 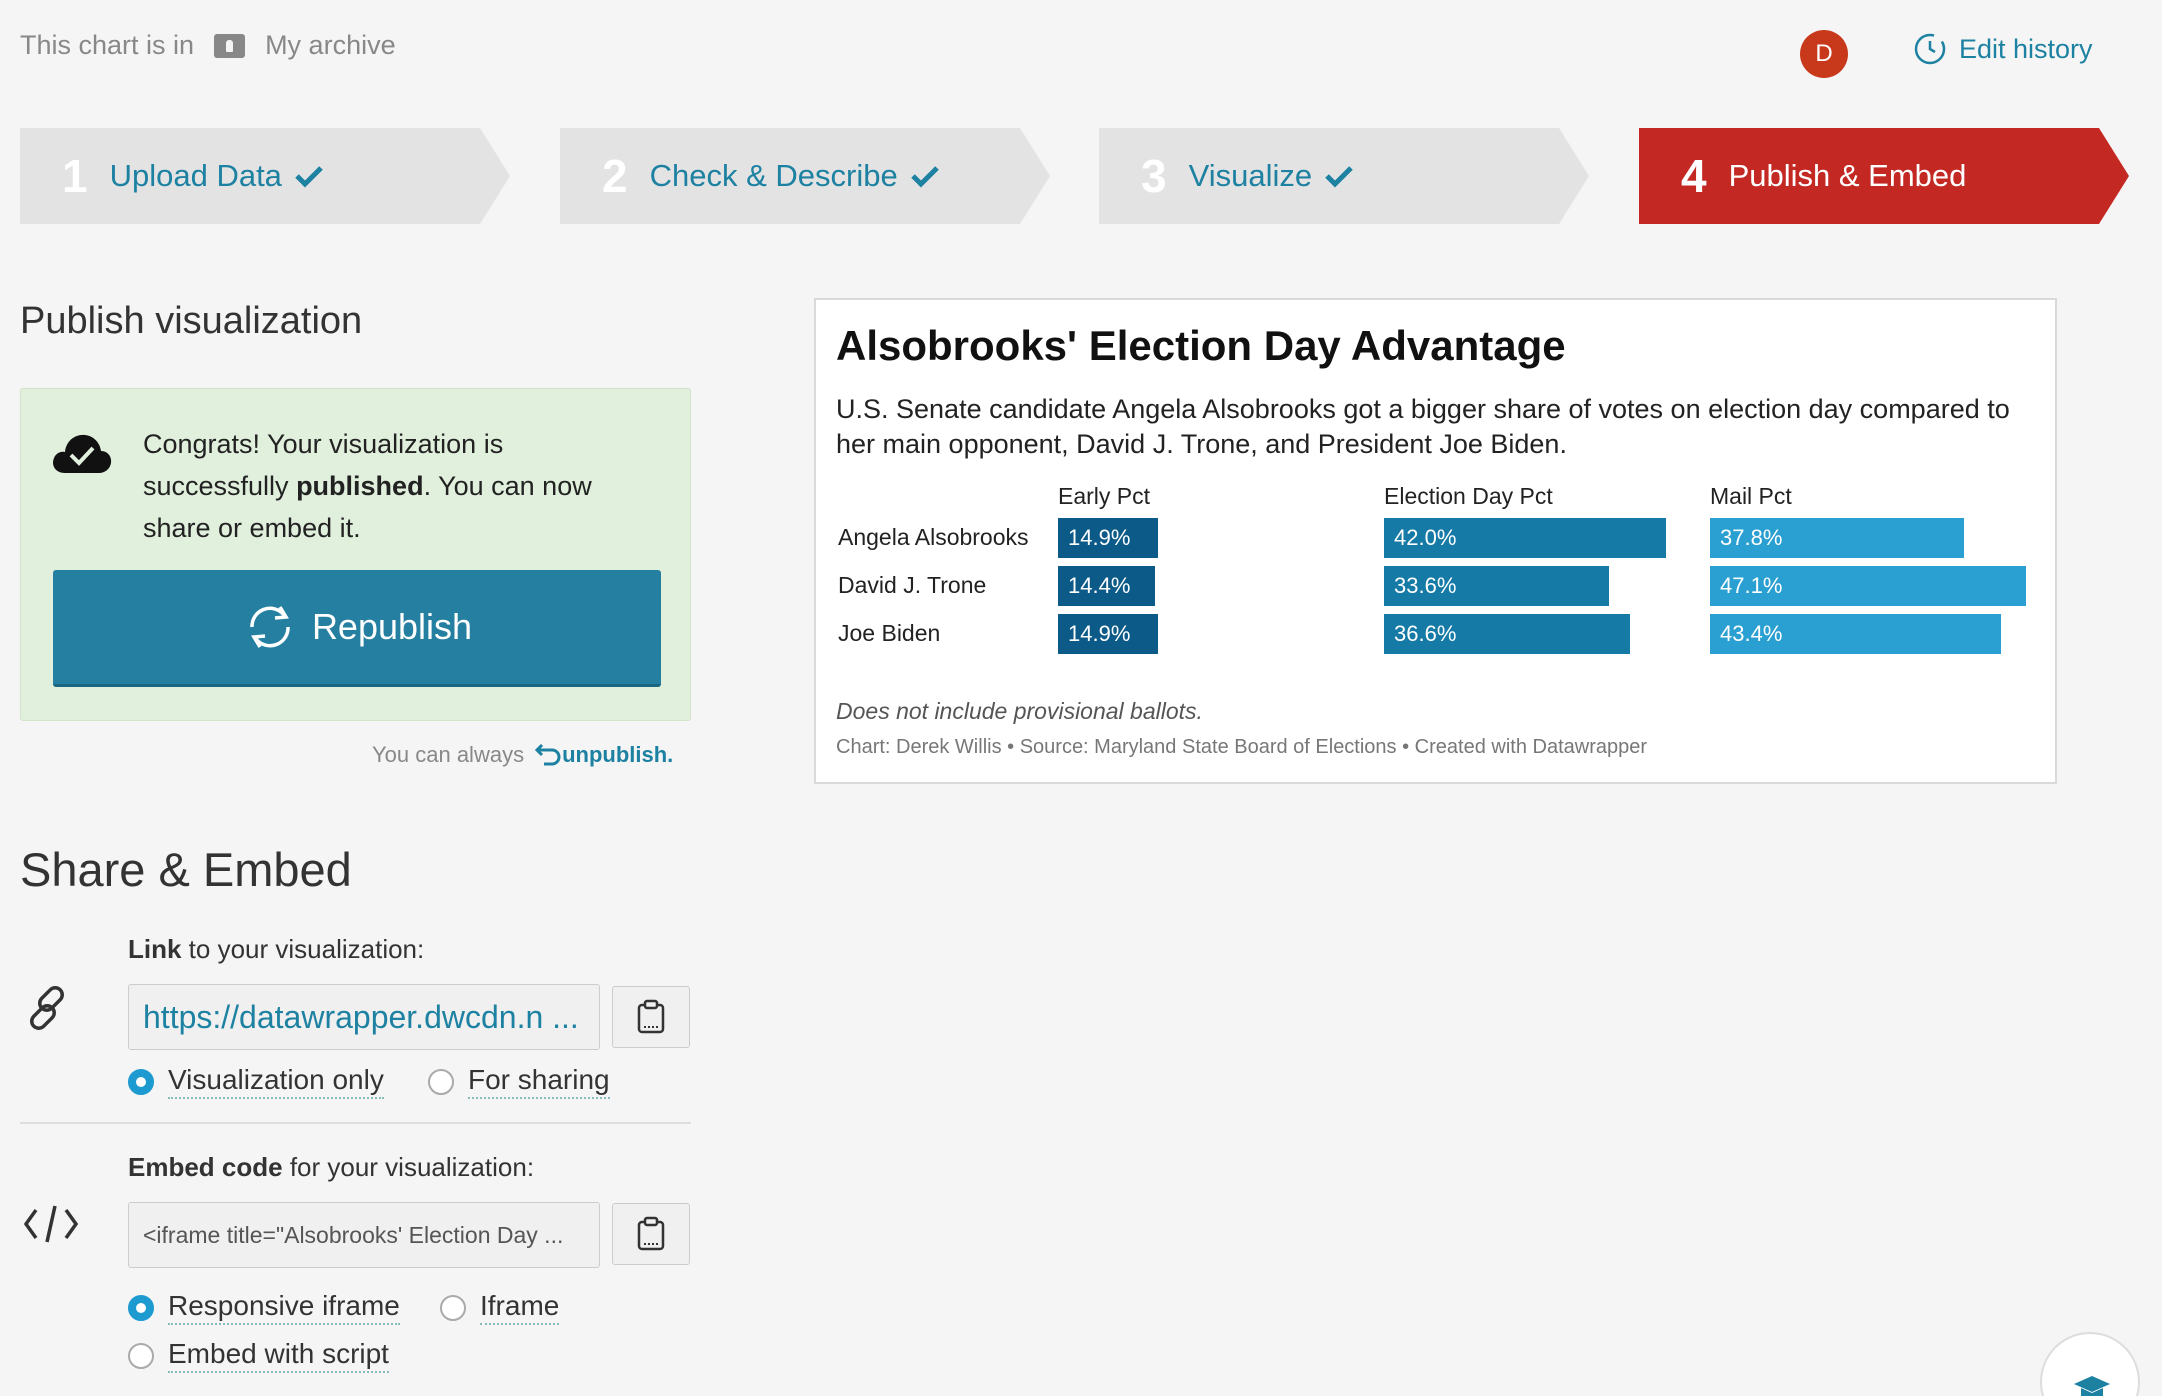 I want to click on radio-label: For sharing, so click(x=539, y=1081).